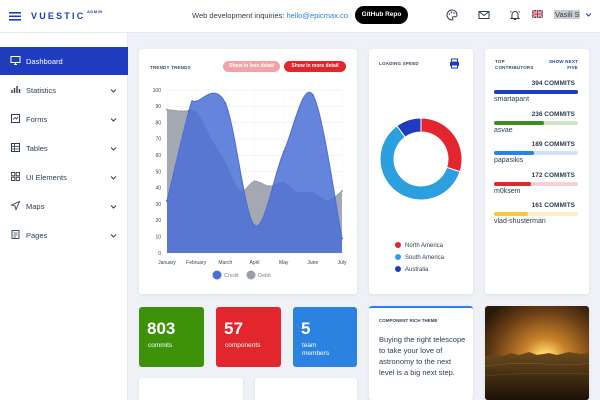 The width and height of the screenshot is (600, 400). Describe the element at coordinates (158, 172) in the screenshot. I see `y-tick-label: 50` at that location.